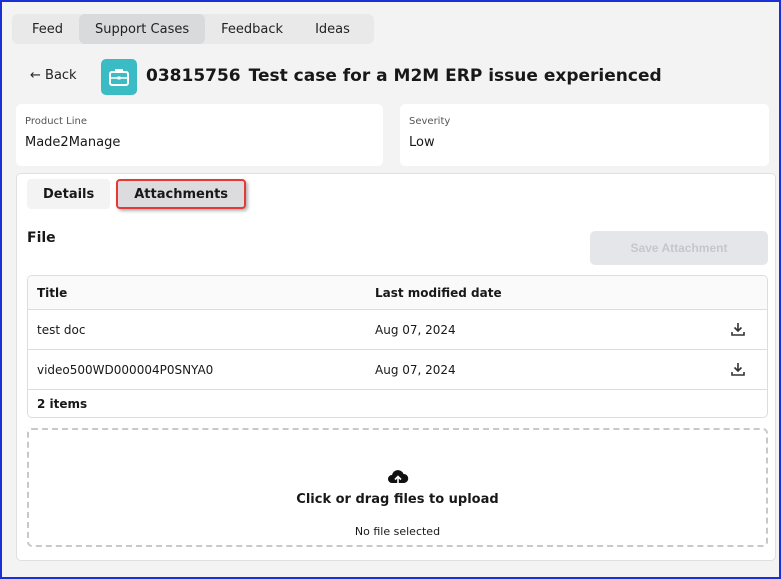  Describe the element at coordinates (545, 293) in the screenshot. I see `column-last-modified: Last modified date` at that location.